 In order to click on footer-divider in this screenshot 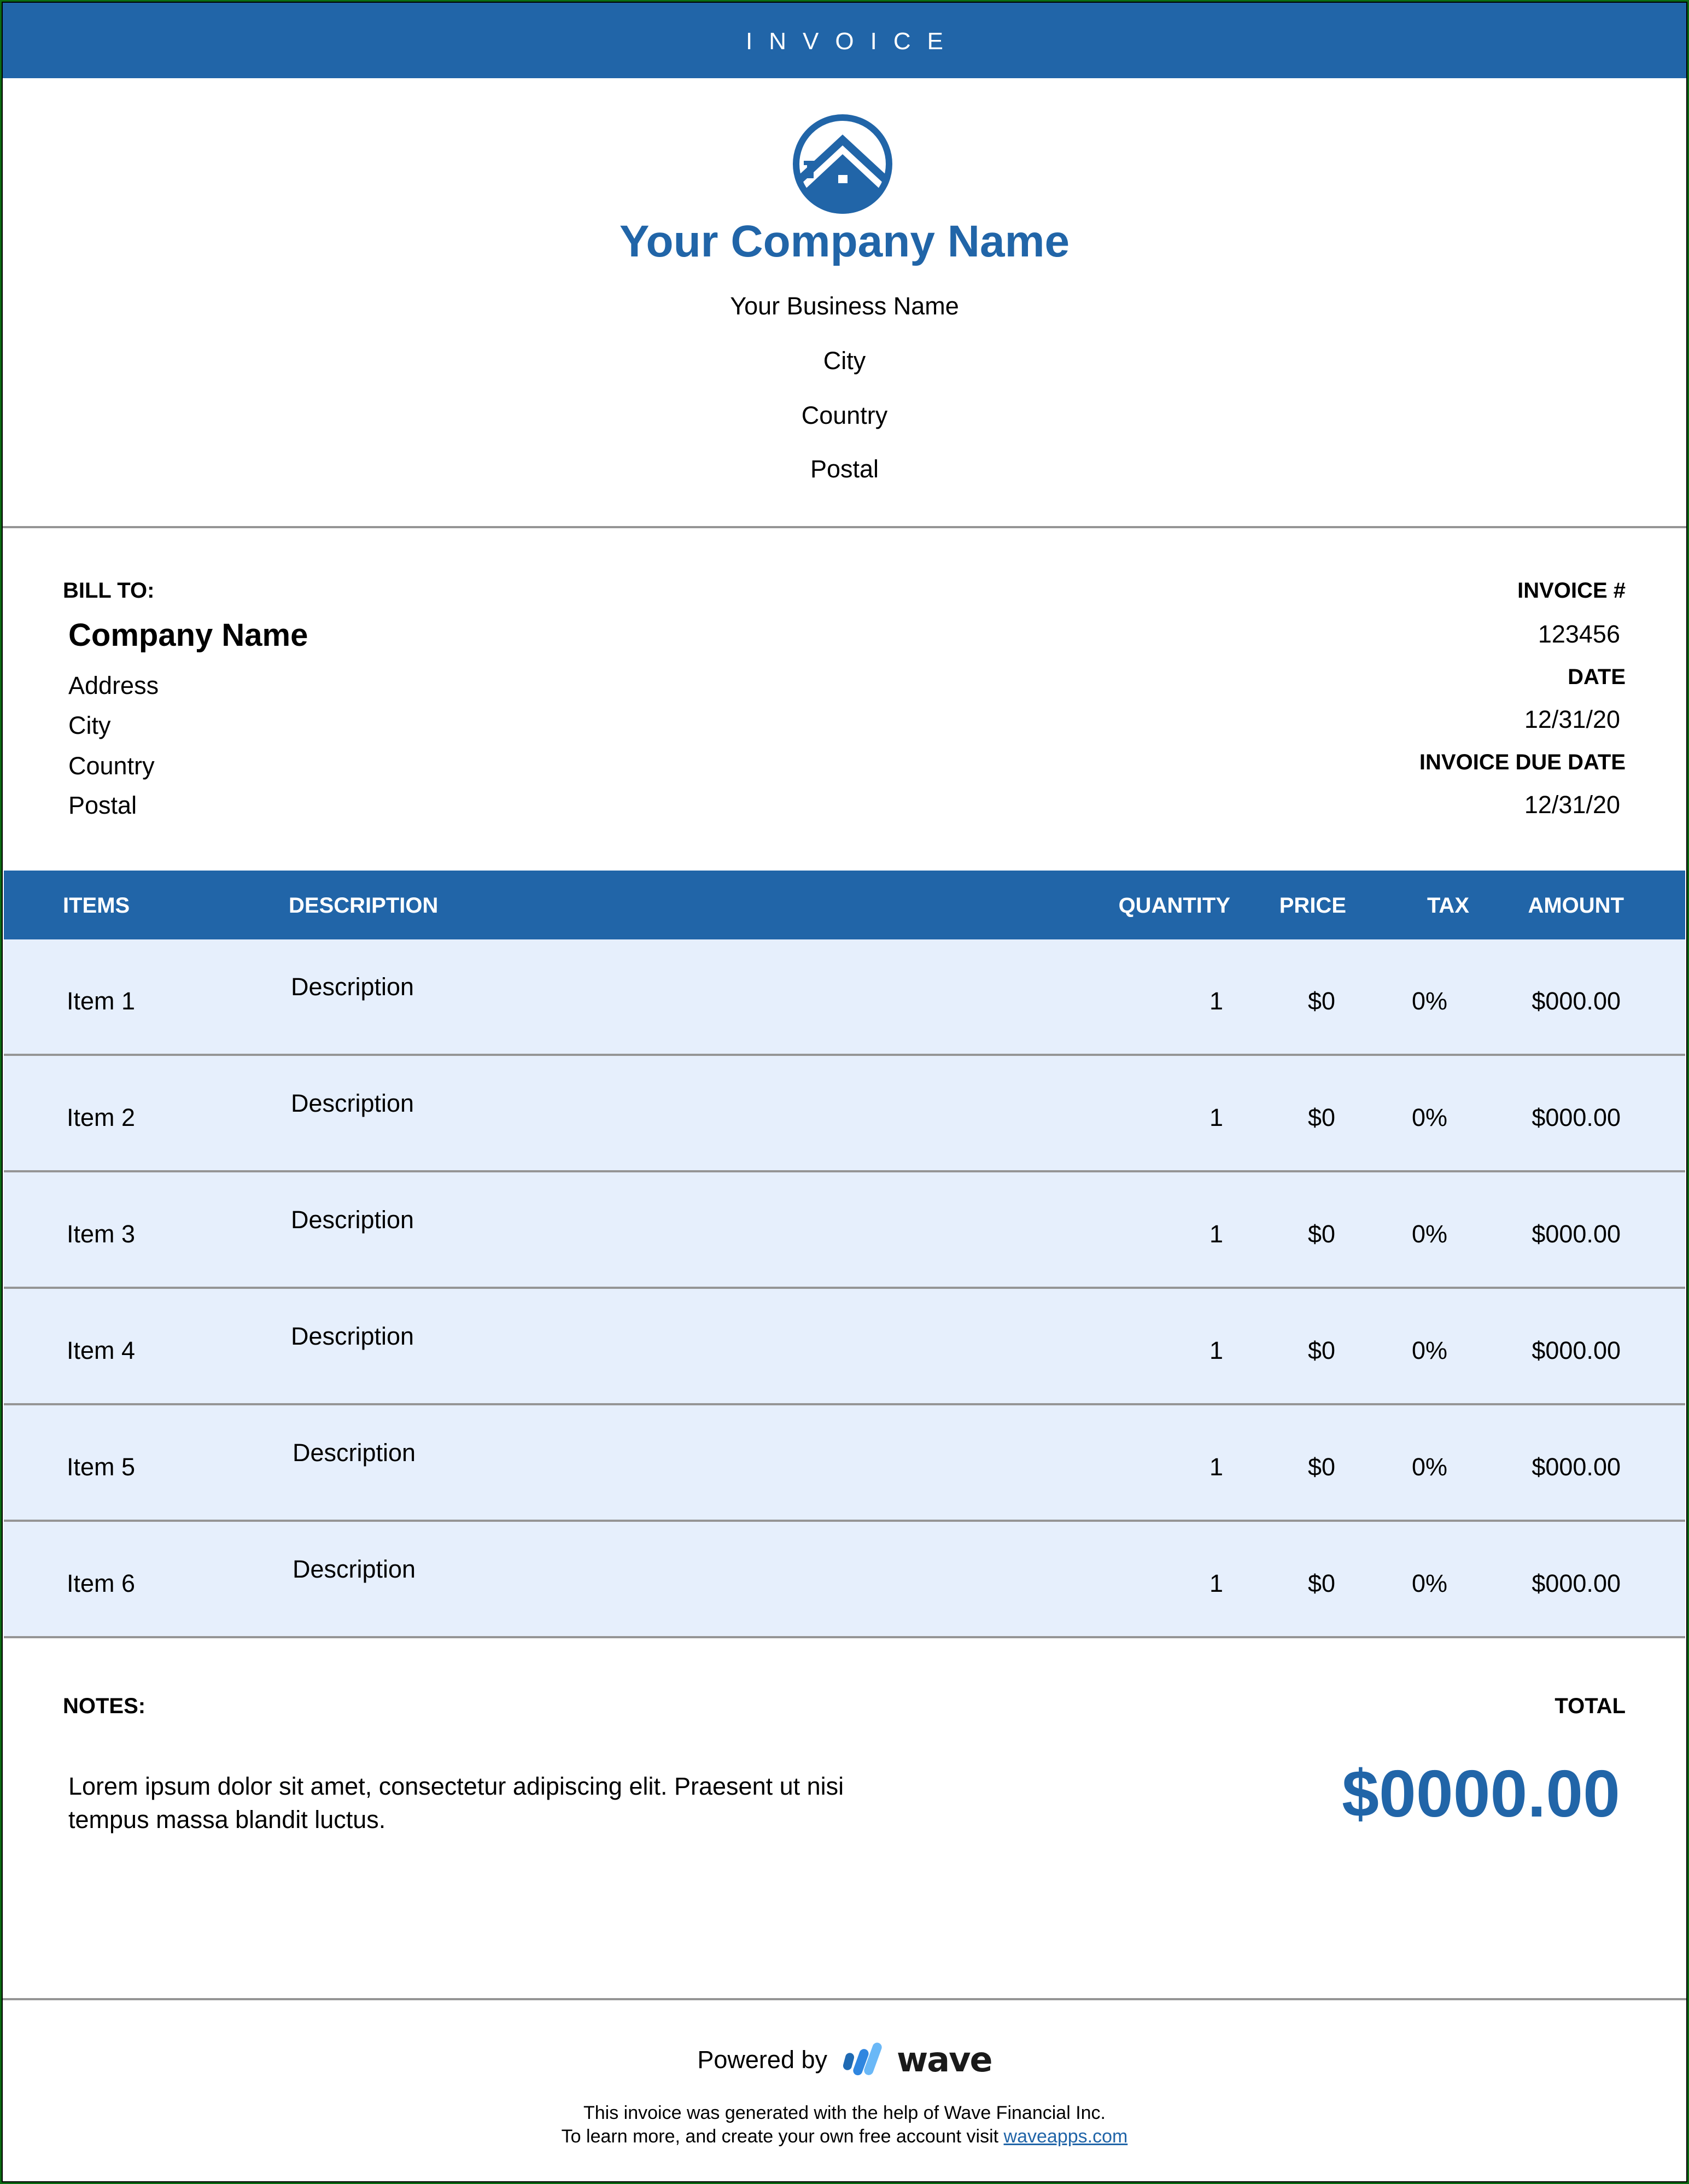, I will do `click(844, 1999)`.